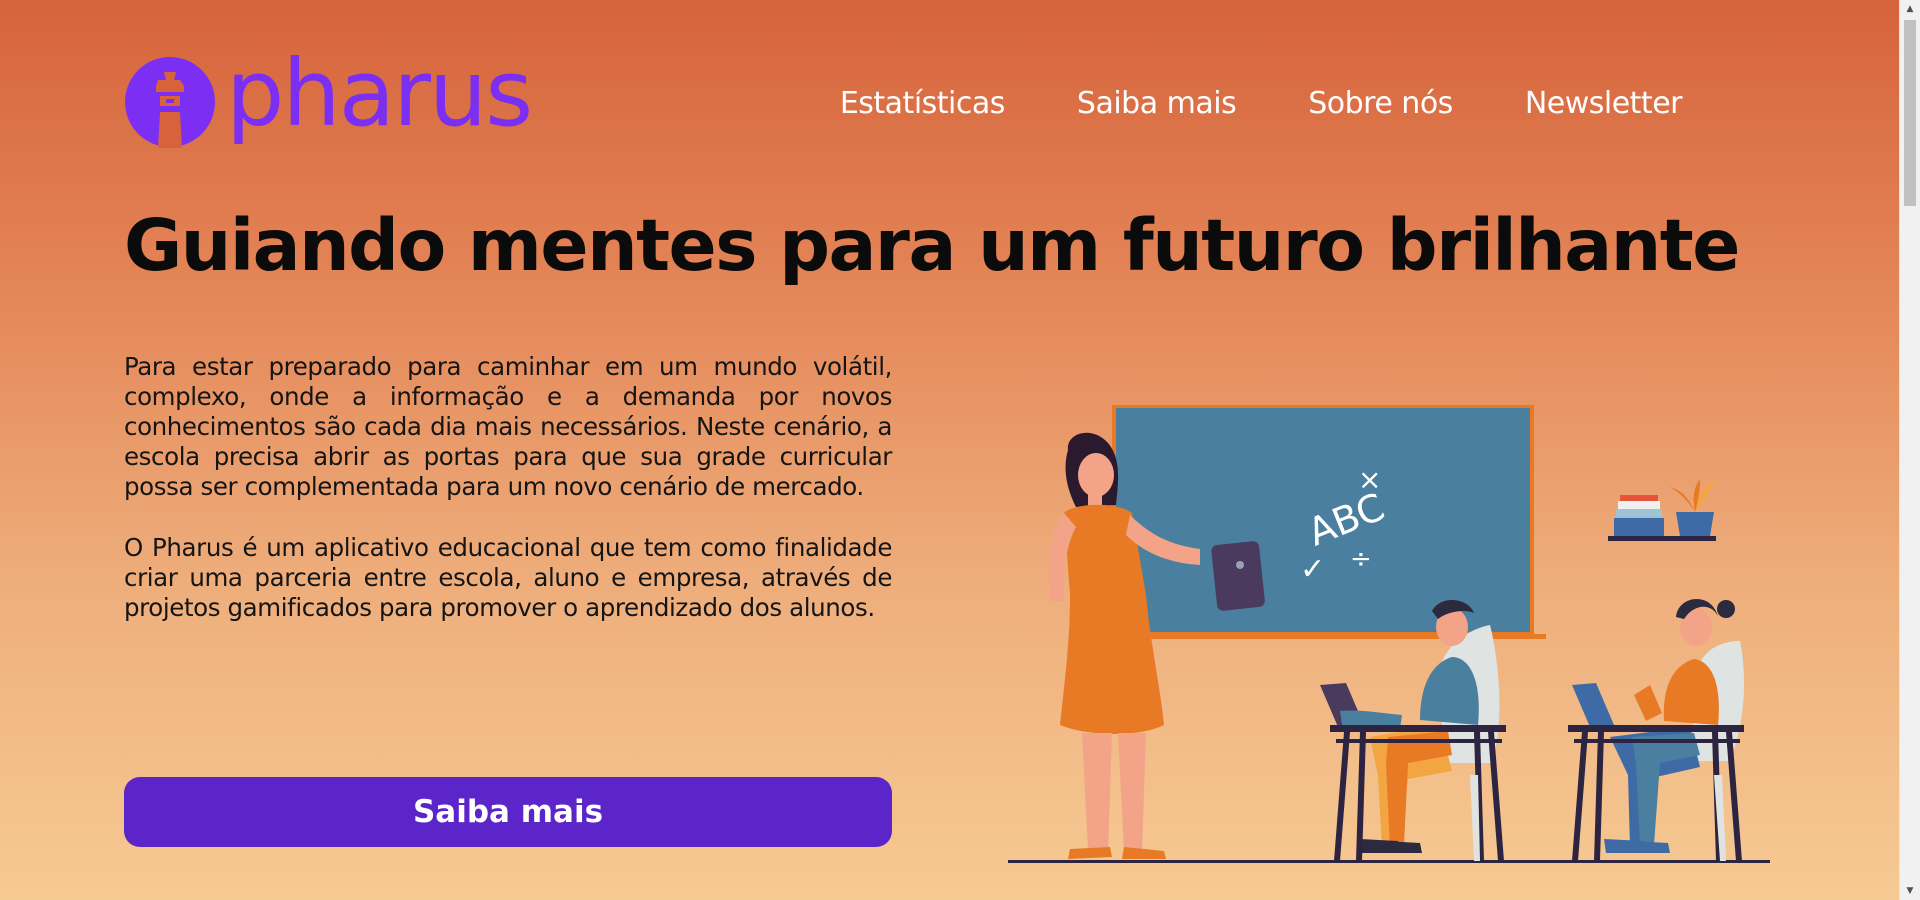 The height and width of the screenshot is (900, 1920). I want to click on floor-line, so click(1389, 861).